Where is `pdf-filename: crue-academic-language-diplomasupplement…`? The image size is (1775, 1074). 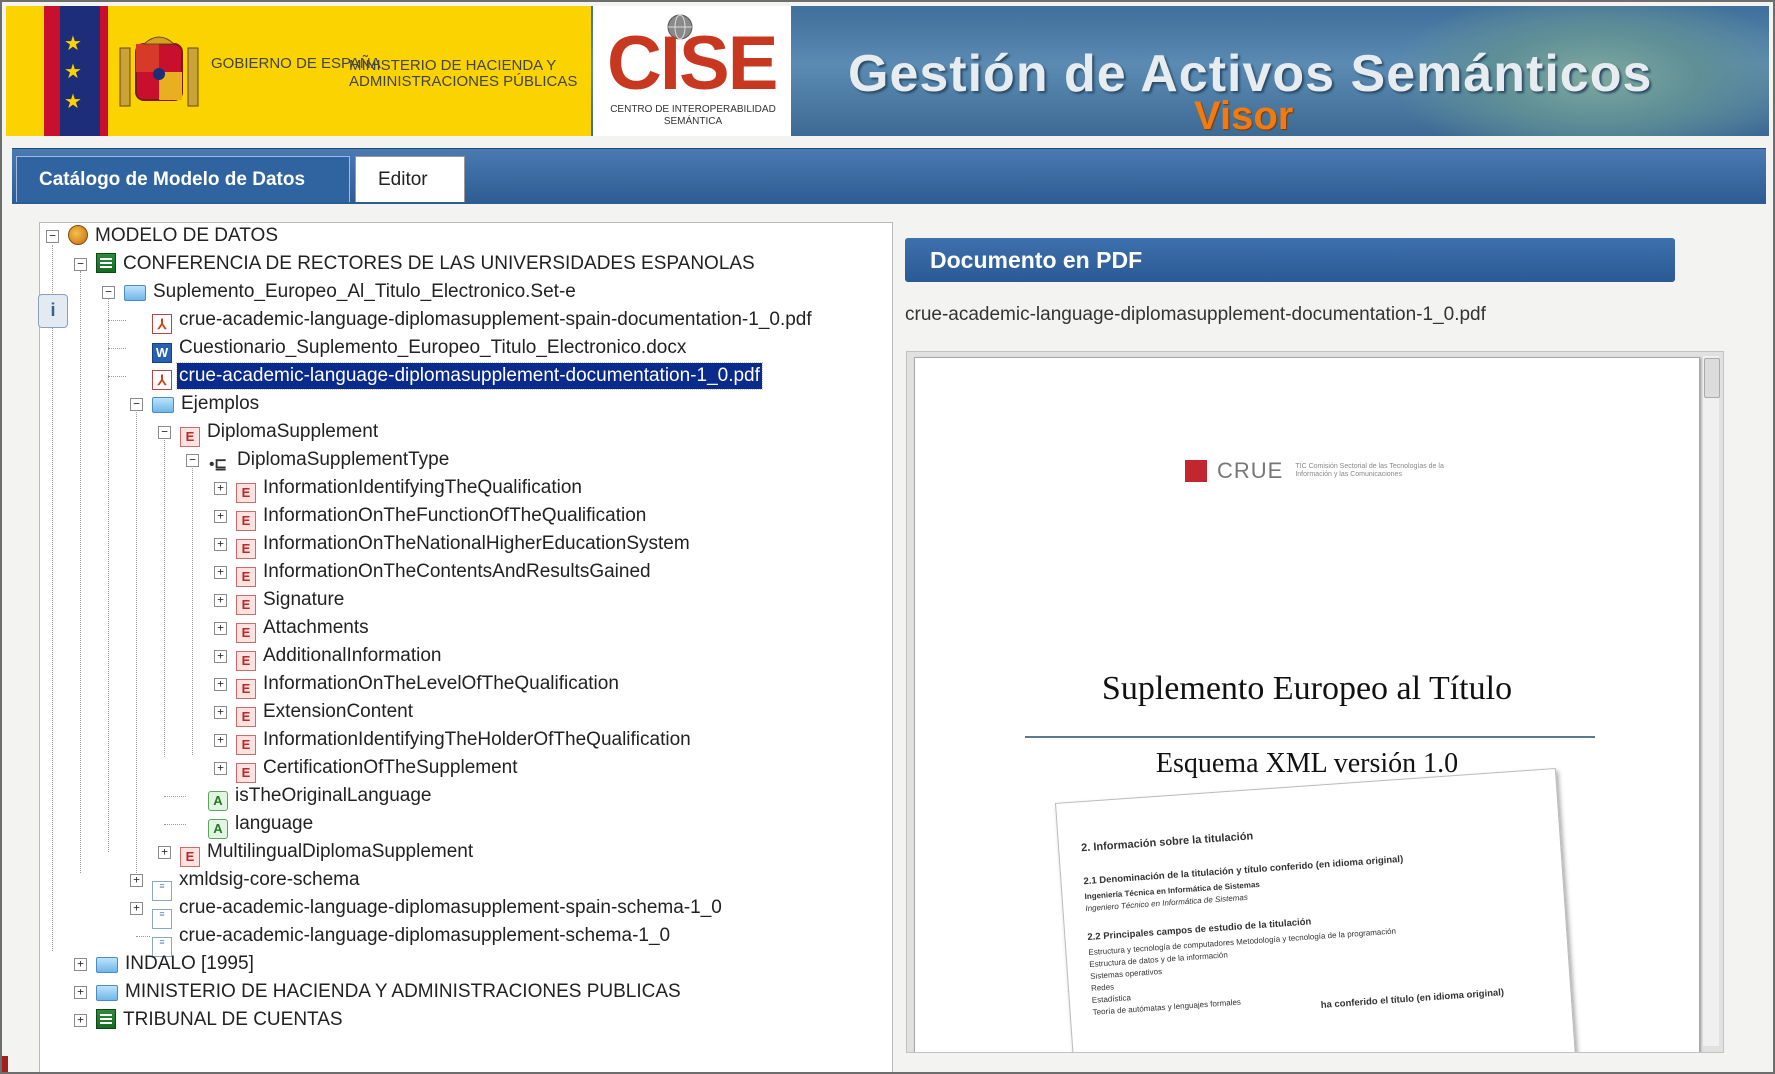
pdf-filename: crue-academic-language-diplomasupplement… is located at coordinates (1195, 314).